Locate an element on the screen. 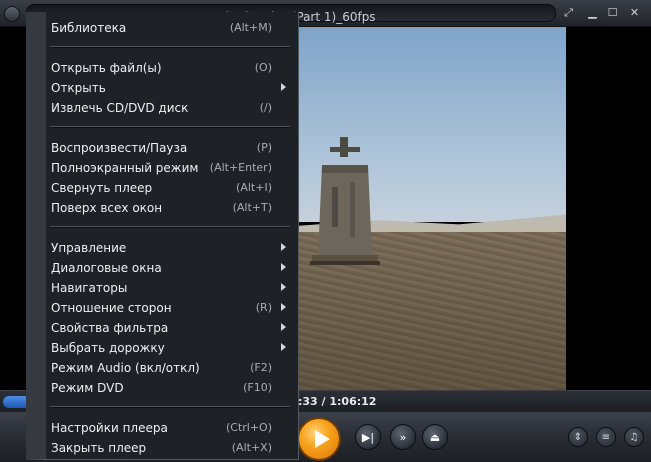  menu-item-shortcut: (F10) is located at coordinates (257, 387).